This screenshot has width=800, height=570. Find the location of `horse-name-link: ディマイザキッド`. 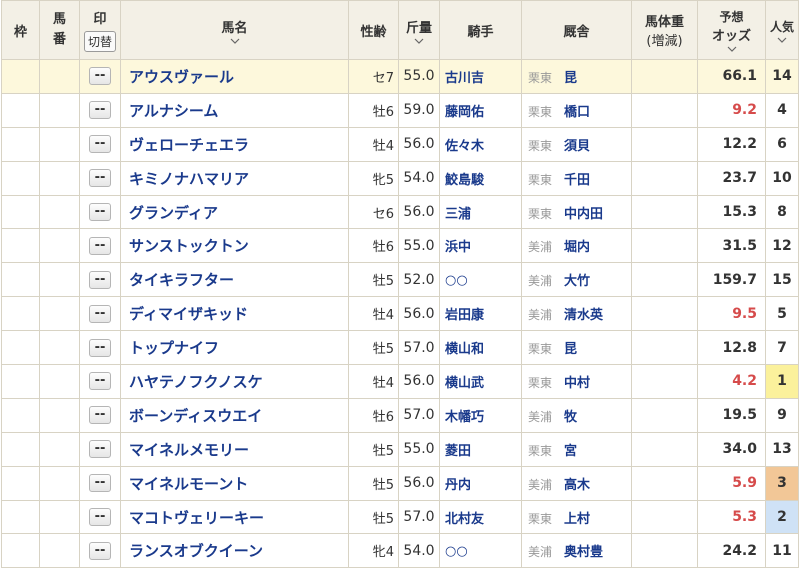

horse-name-link: ディマイザキッド is located at coordinates (188, 314).